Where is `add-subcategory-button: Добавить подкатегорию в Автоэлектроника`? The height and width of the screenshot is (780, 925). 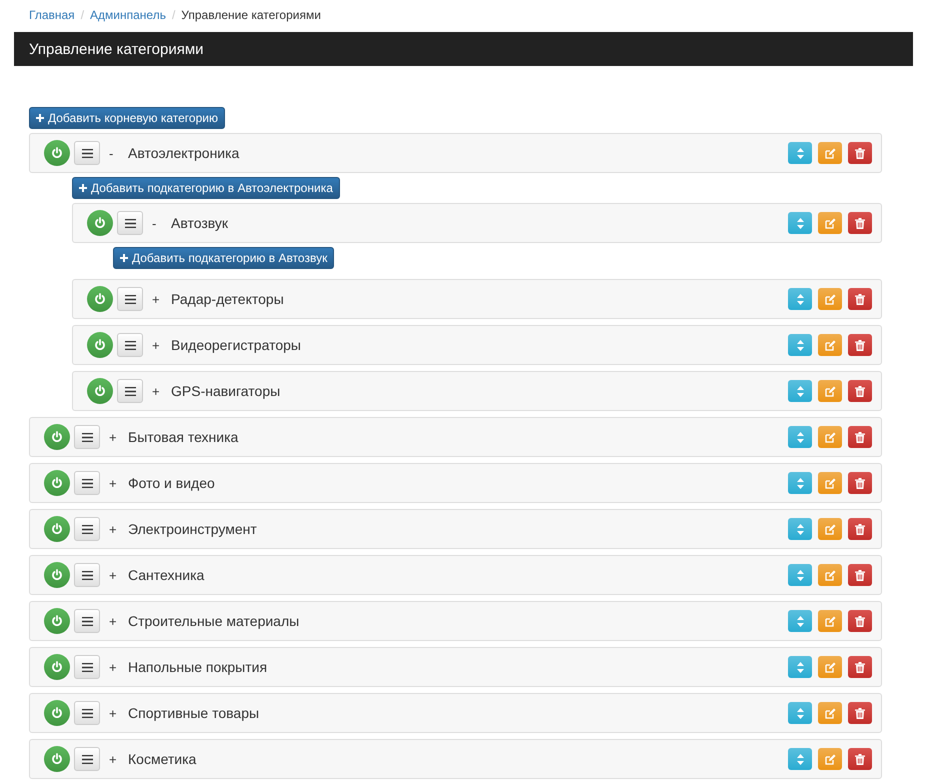
add-subcategory-button: Добавить подкатегорию в Автоэлектроника is located at coordinates (206, 188).